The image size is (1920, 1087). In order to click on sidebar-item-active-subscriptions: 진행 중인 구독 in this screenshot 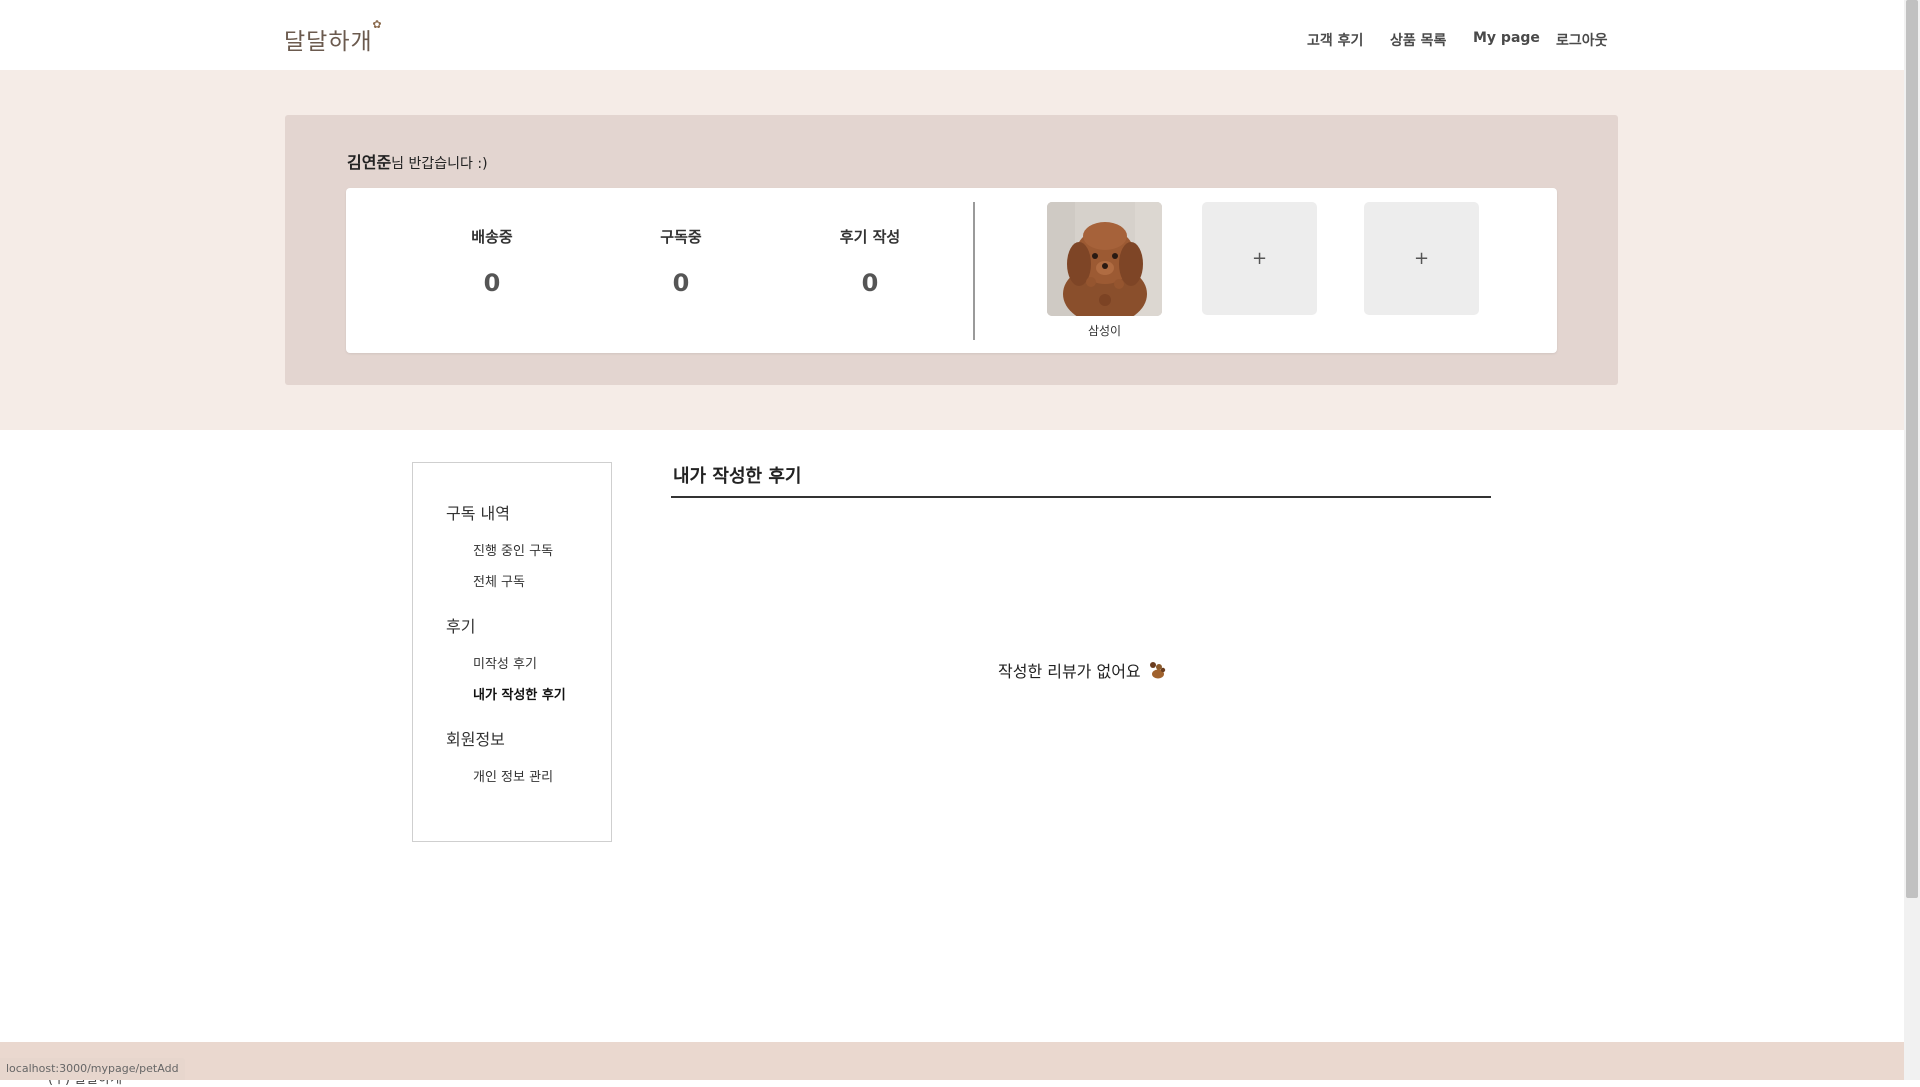, I will do `click(513, 549)`.